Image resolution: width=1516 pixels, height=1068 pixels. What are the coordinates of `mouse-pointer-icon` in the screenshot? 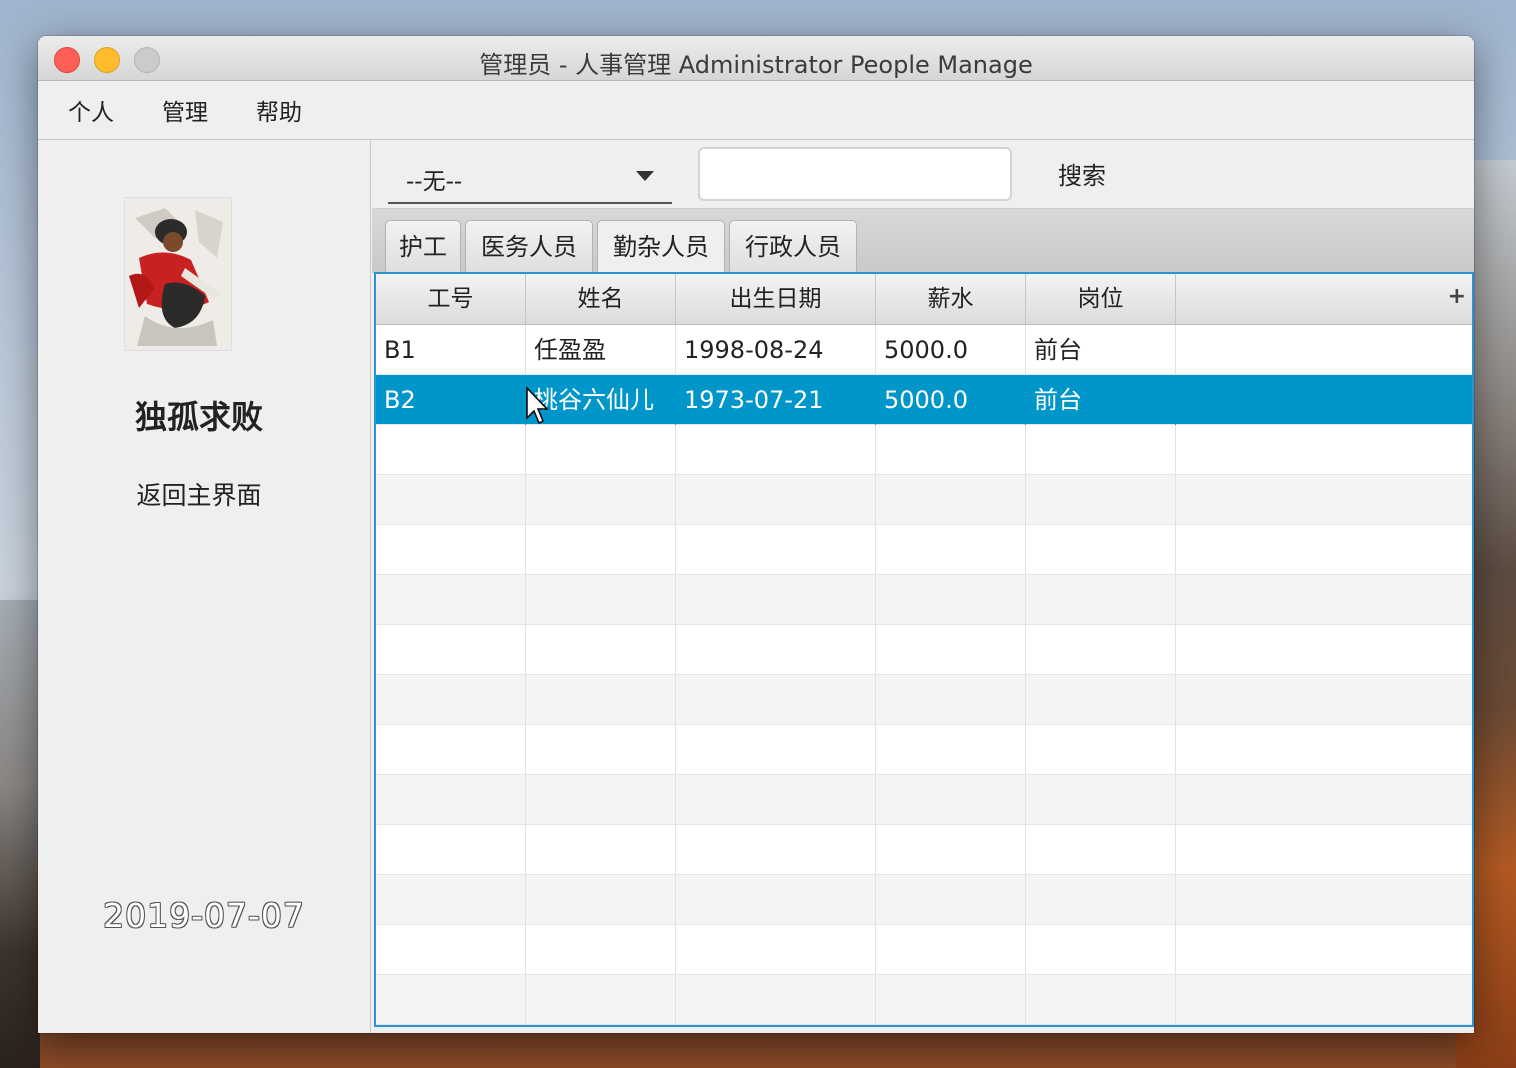 It's located at (537, 405).